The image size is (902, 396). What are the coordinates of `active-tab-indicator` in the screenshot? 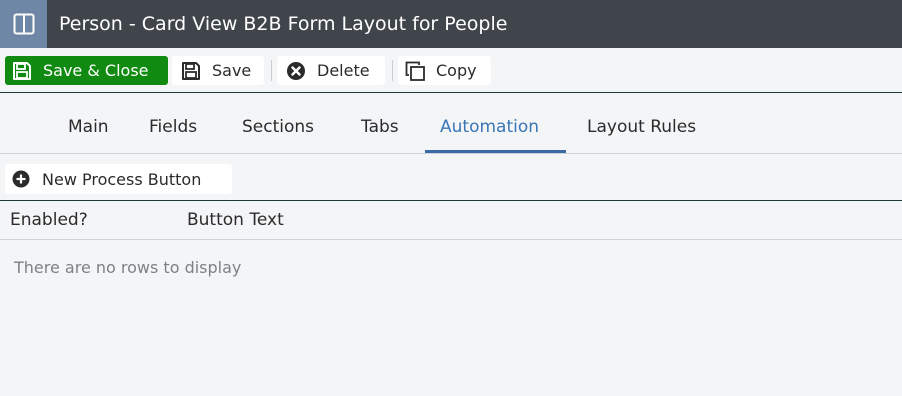 It's located at (495, 151).